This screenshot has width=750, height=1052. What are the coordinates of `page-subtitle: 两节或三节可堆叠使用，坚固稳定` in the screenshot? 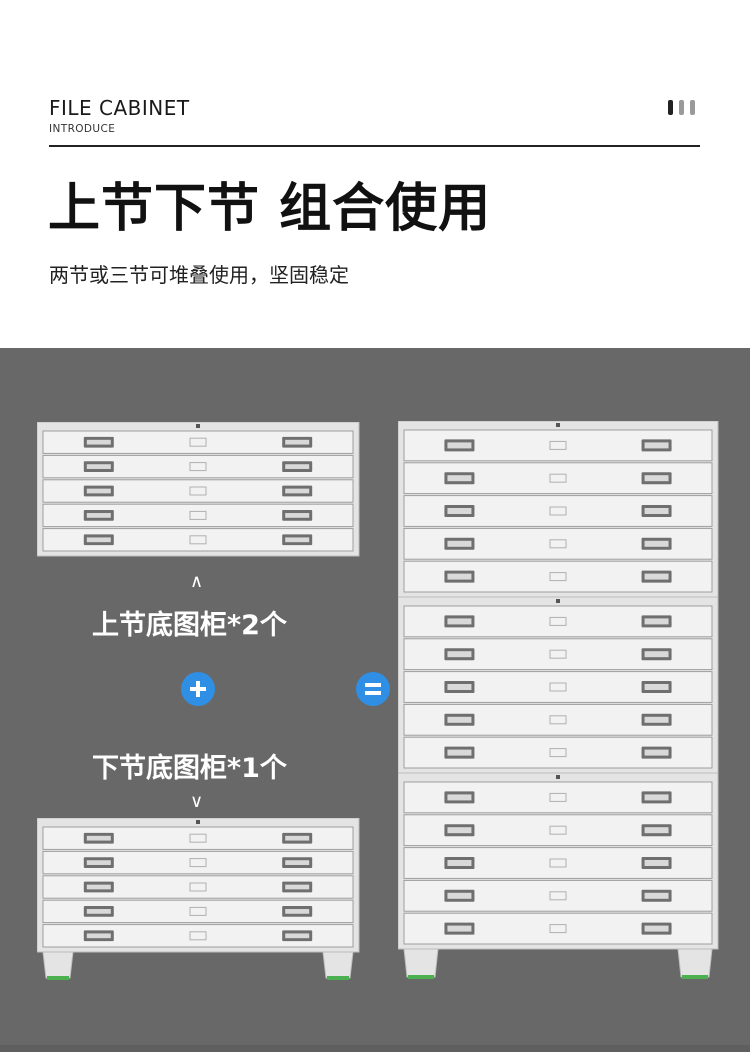 It's located at (199, 275).